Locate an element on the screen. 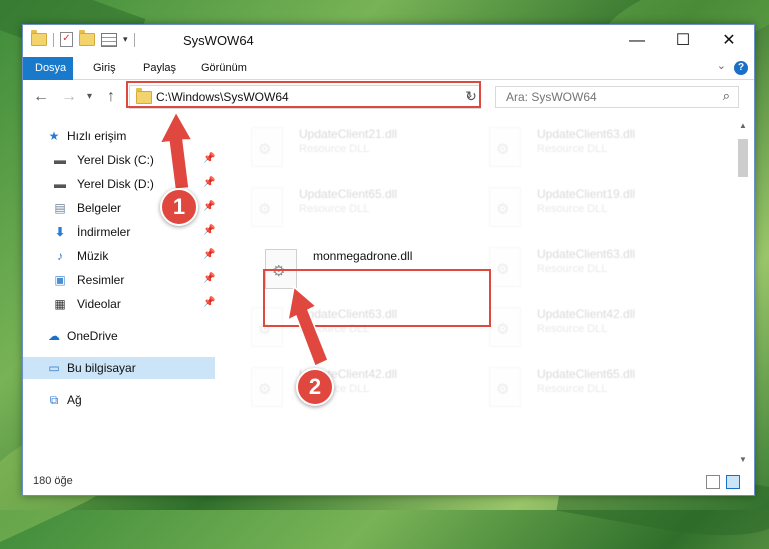 The width and height of the screenshot is (769, 549). address-bar-row: ← → ▾ ↑ C:\Windows\SysWOW64 ⌄ ↻ ⌕ is located at coordinates (388, 98).